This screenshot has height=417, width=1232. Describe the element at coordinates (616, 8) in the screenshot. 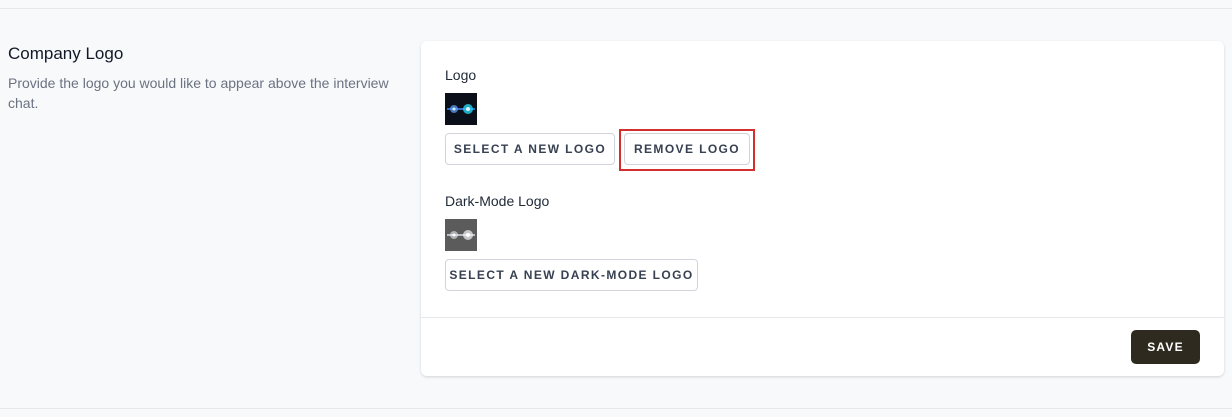

I see `top-divider` at that location.